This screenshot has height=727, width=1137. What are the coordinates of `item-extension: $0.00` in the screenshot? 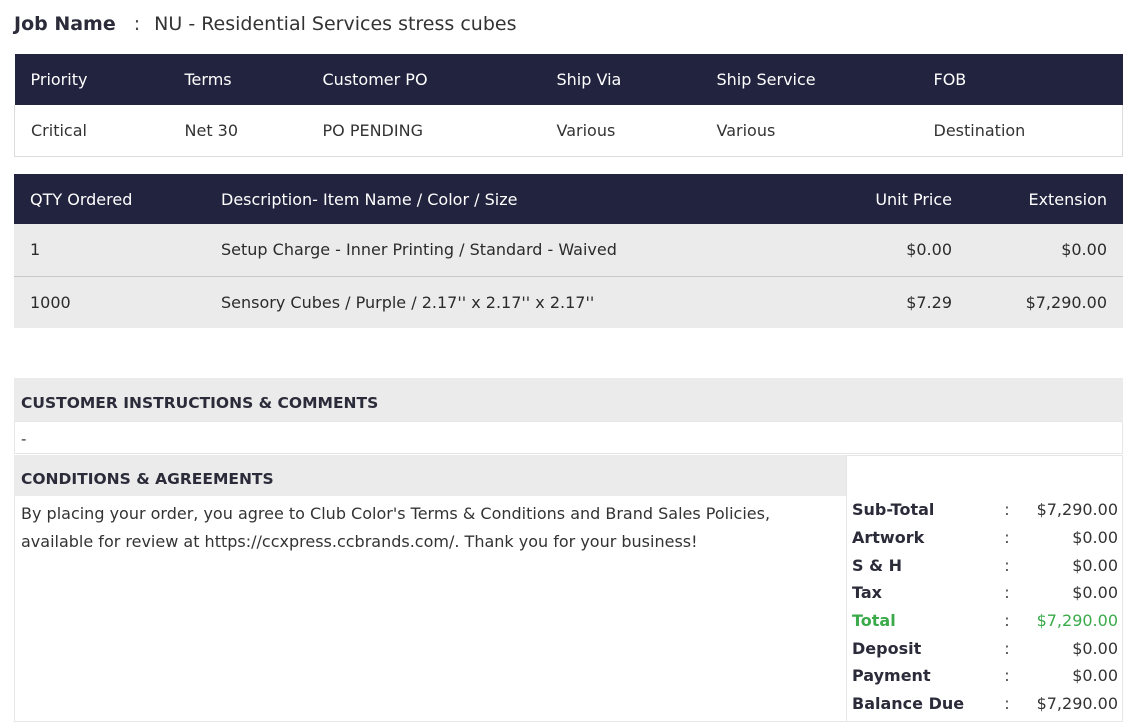 It's located at (1084, 250).